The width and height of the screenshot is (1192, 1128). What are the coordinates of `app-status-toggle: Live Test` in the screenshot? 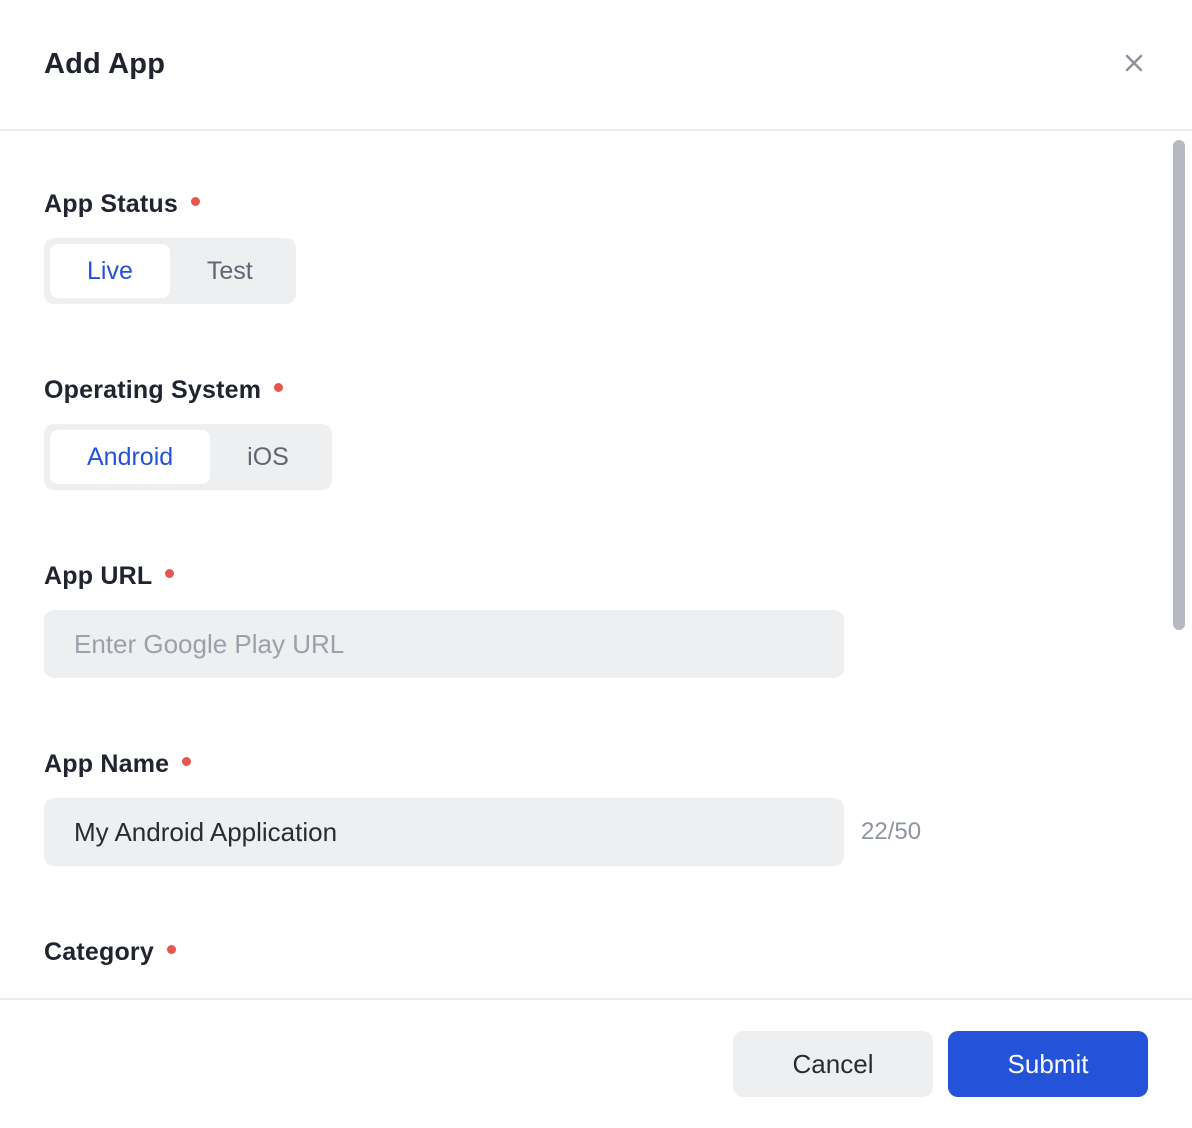 It's located at (170, 271).